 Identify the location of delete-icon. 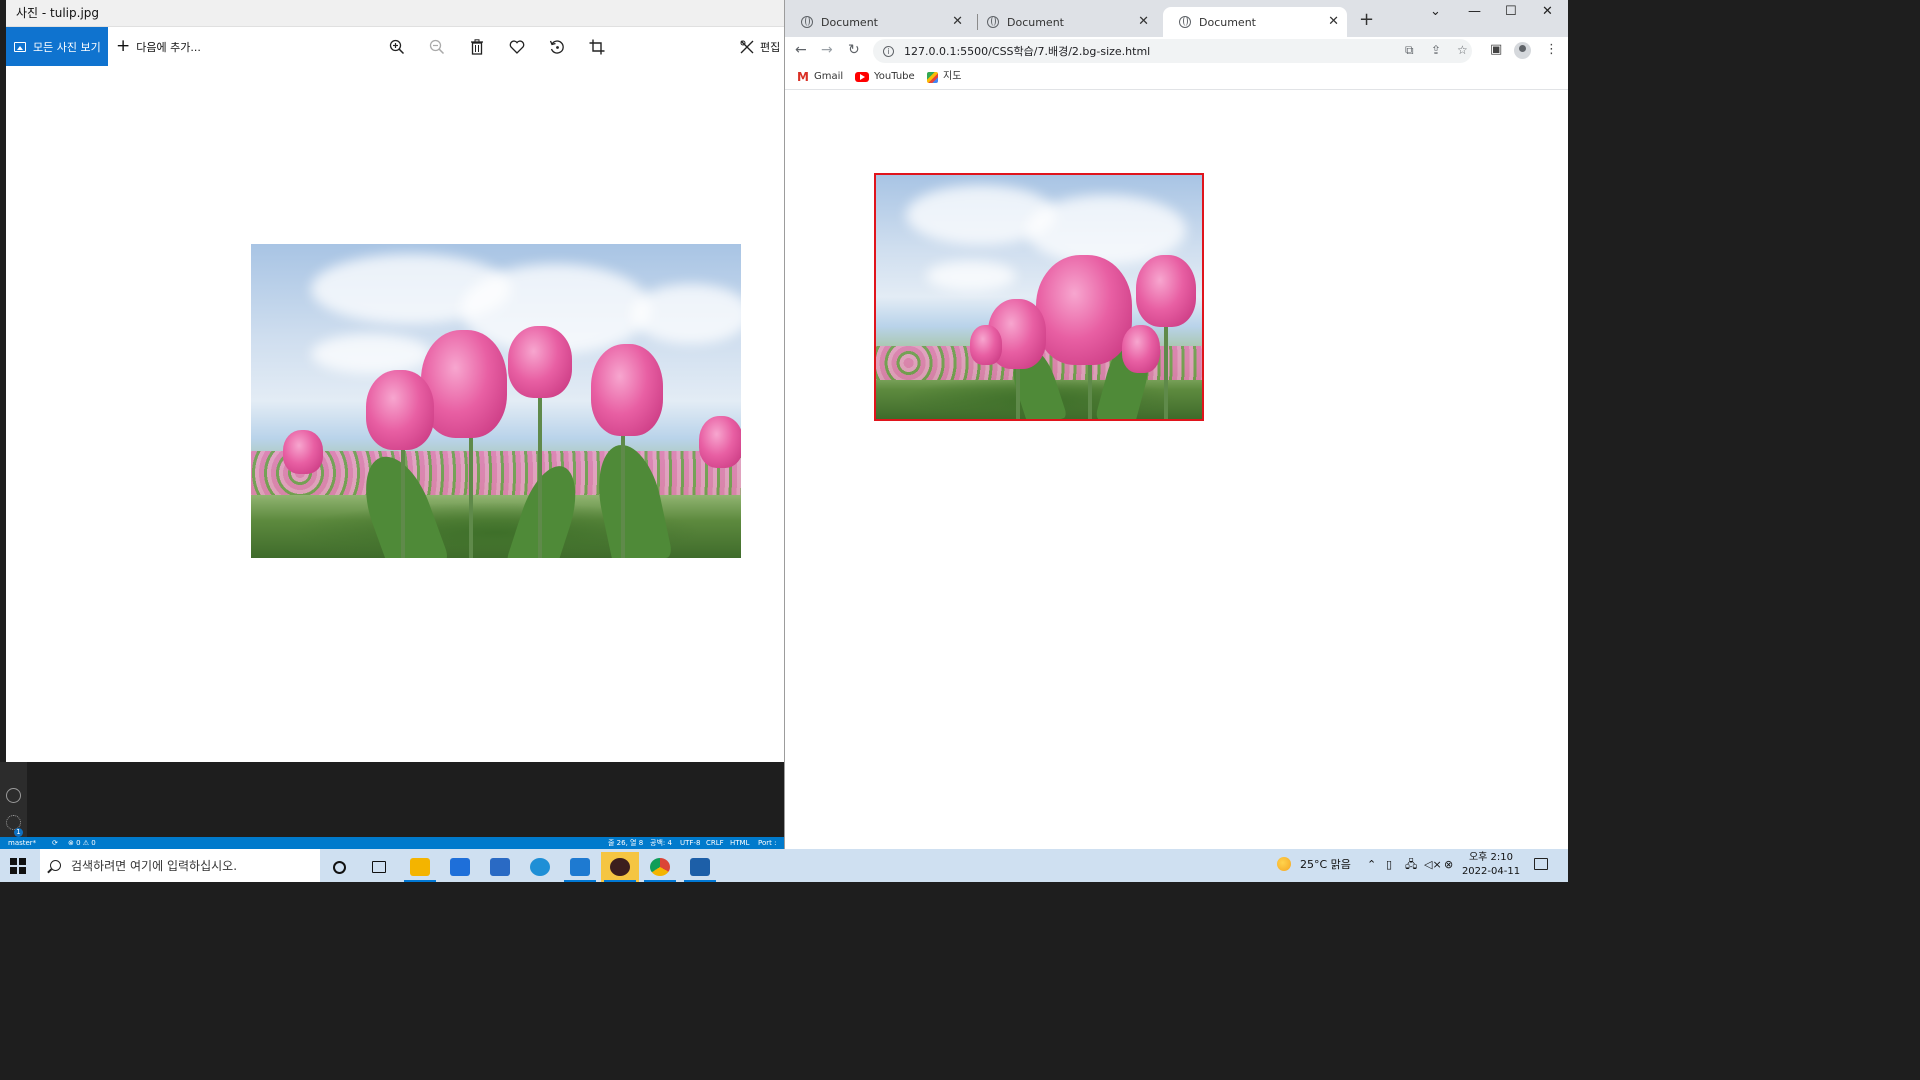
(477, 47).